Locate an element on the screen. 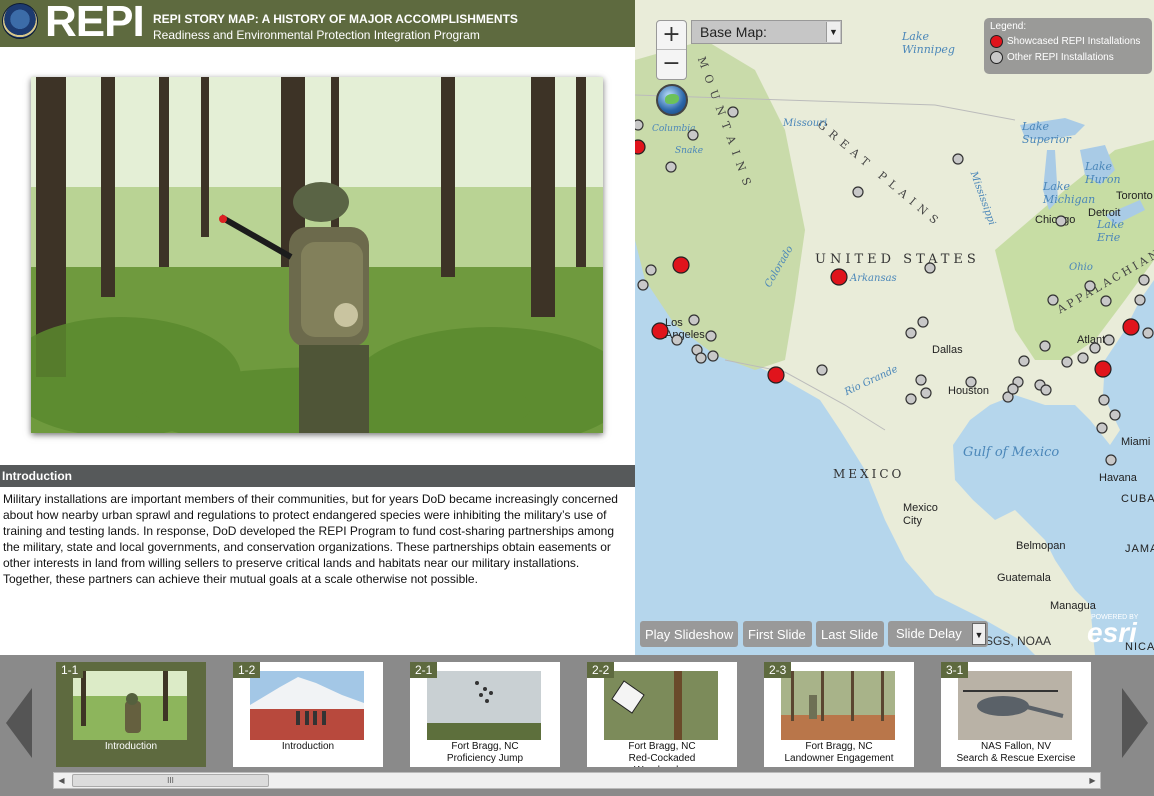 The width and height of the screenshot is (1154, 796). home-extent-globe-icon is located at coordinates (672, 100).